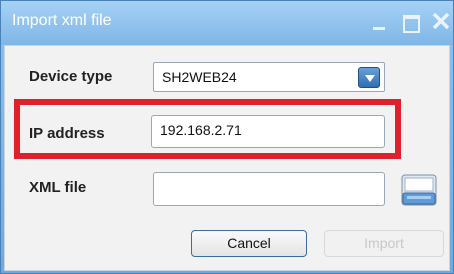 This screenshot has height=274, width=454. What do you see at coordinates (71, 76) in the screenshot?
I see `device-type-label: Device type` at bounding box center [71, 76].